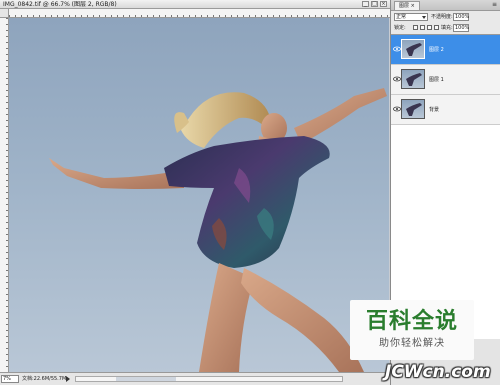 Image resolution: width=500 pixels, height=385 pixels. Describe the element at coordinates (411, 17) in the screenshot. I see `blend-mode-select: 正常` at that location.